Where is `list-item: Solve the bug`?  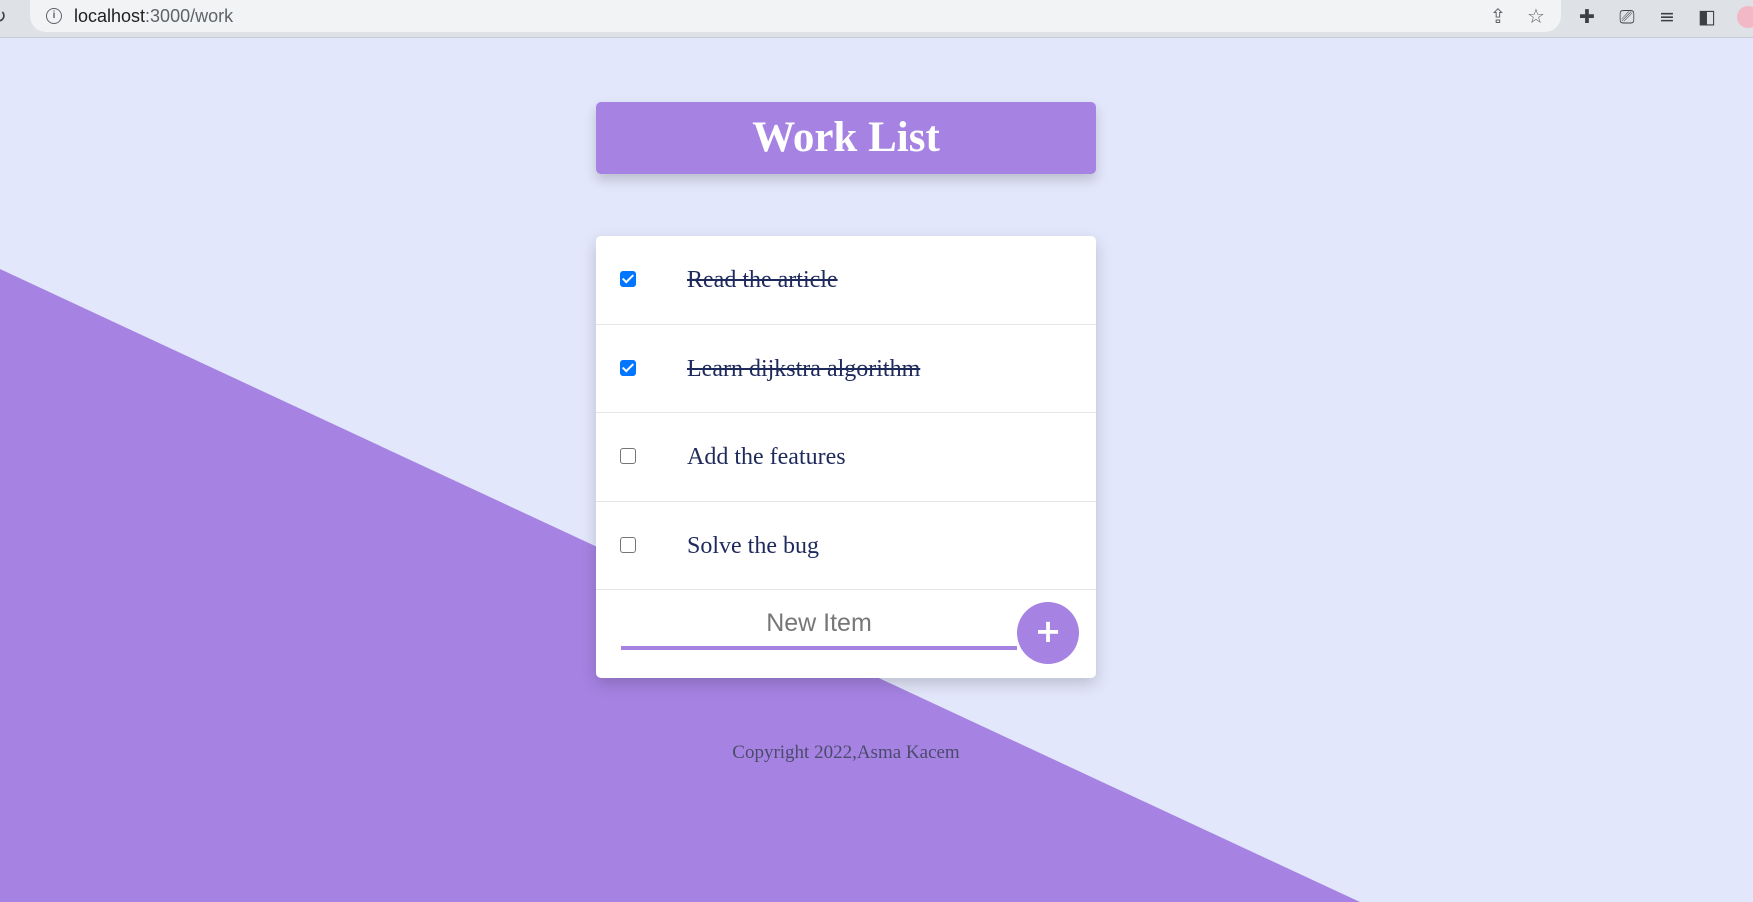
list-item: Solve the bug is located at coordinates (846, 546).